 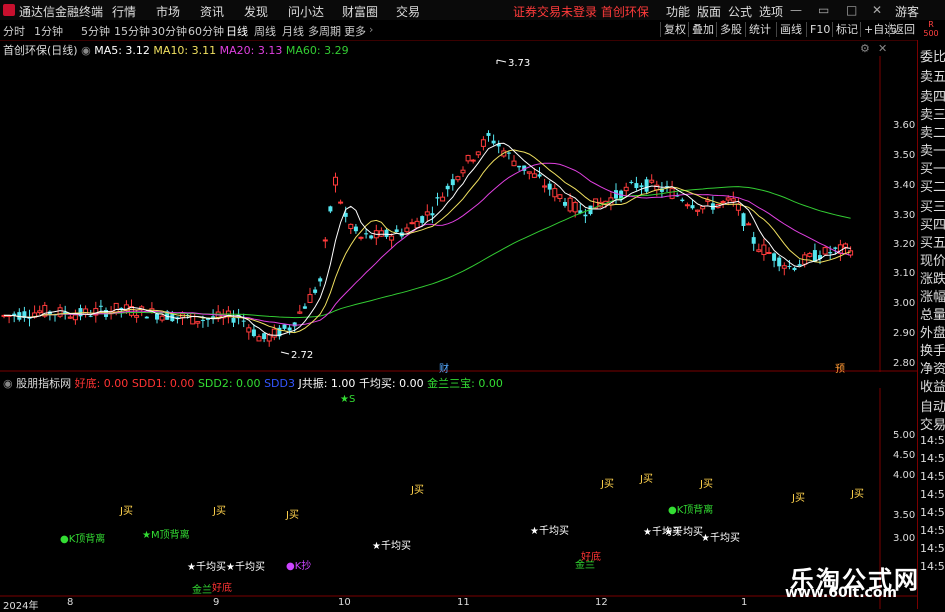 I want to click on huaxian-button: 画线, so click(x=790, y=29).